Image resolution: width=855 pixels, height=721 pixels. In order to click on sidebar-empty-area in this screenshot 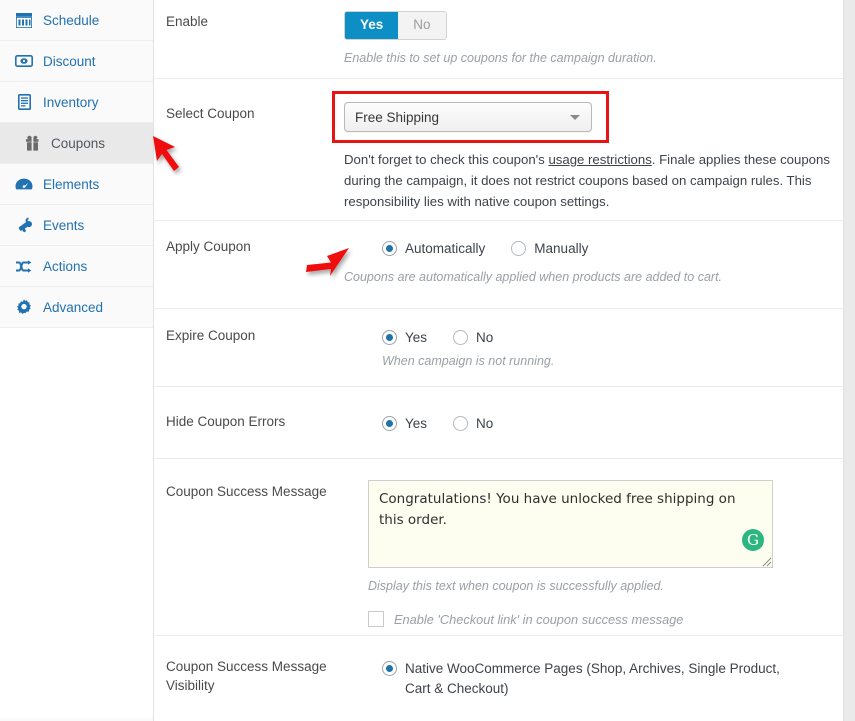, I will do `click(76, 523)`.